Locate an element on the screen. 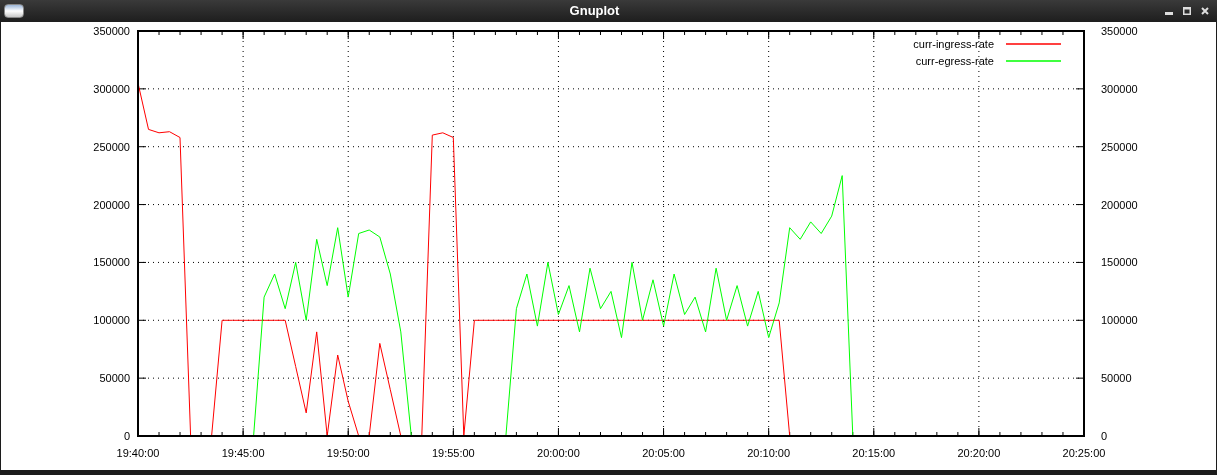 The image size is (1217, 475). maximize-icon is located at coordinates (1187, 11).